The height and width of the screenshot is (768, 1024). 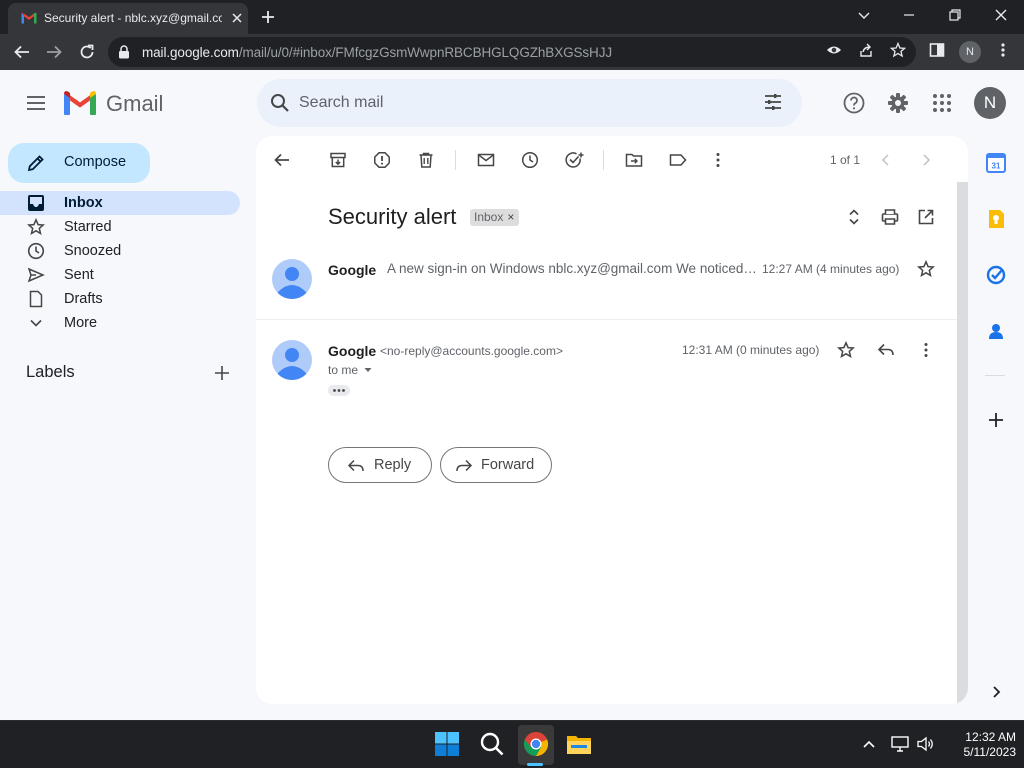 I want to click on inbox-label-chip: Inbox ×, so click(x=495, y=217).